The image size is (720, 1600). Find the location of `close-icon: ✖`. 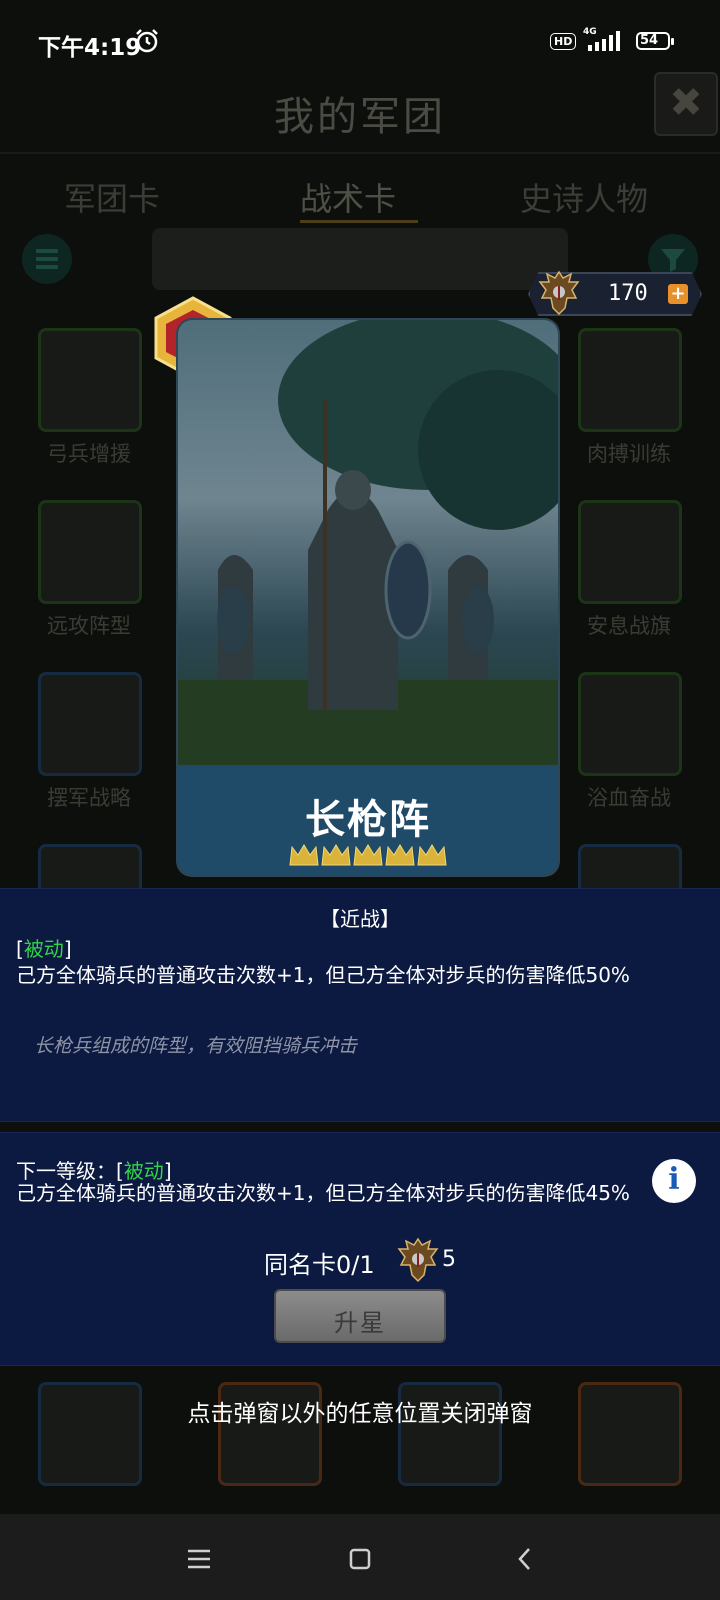

close-icon: ✖ is located at coordinates (686, 103).